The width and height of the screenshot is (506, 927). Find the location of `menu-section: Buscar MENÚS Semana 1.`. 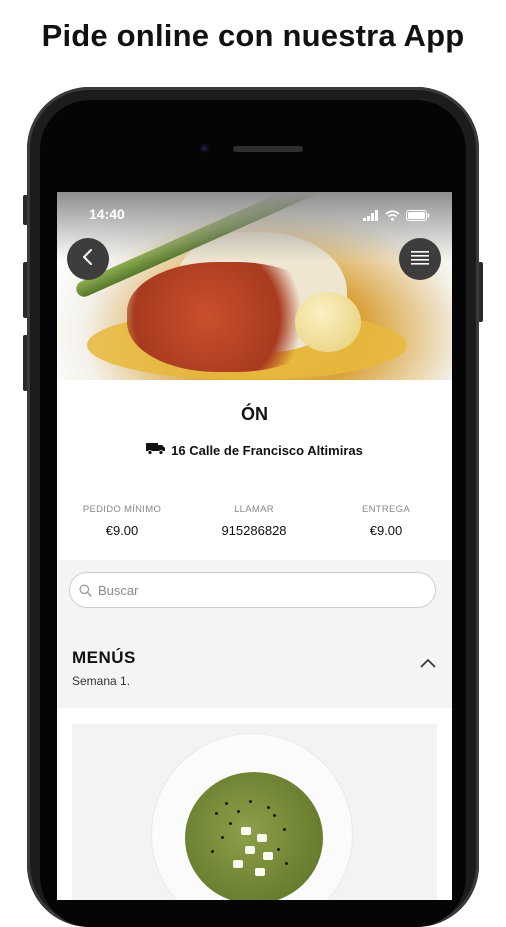

menu-section: Buscar MENÚS Semana 1. is located at coordinates (254, 634).